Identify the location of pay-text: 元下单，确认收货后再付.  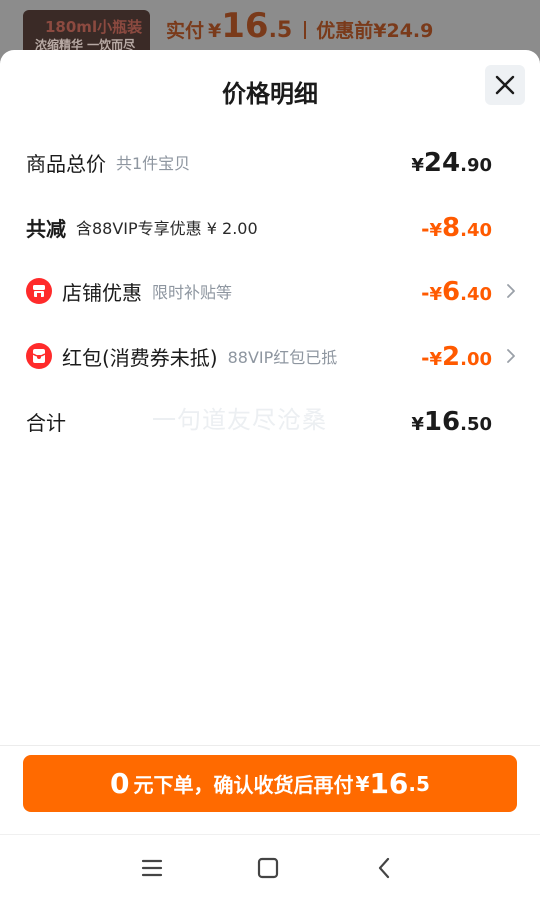
(243, 785).